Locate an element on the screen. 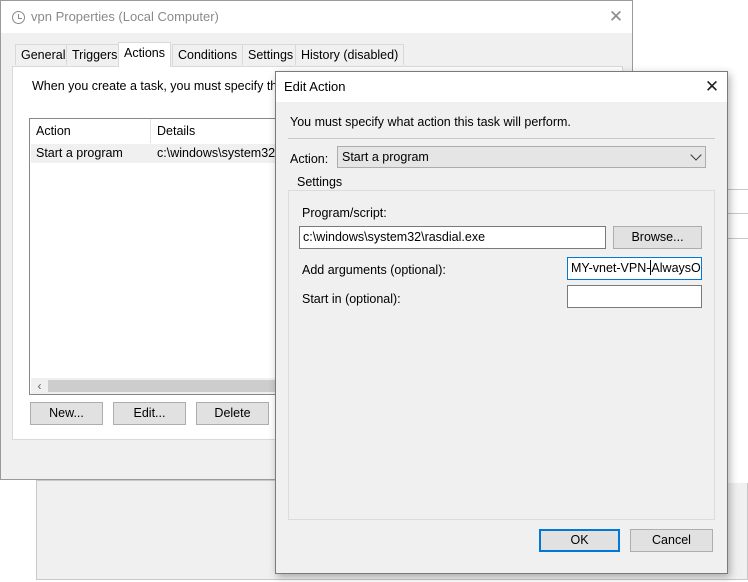  settings-group-label: Settings is located at coordinates (320, 182).